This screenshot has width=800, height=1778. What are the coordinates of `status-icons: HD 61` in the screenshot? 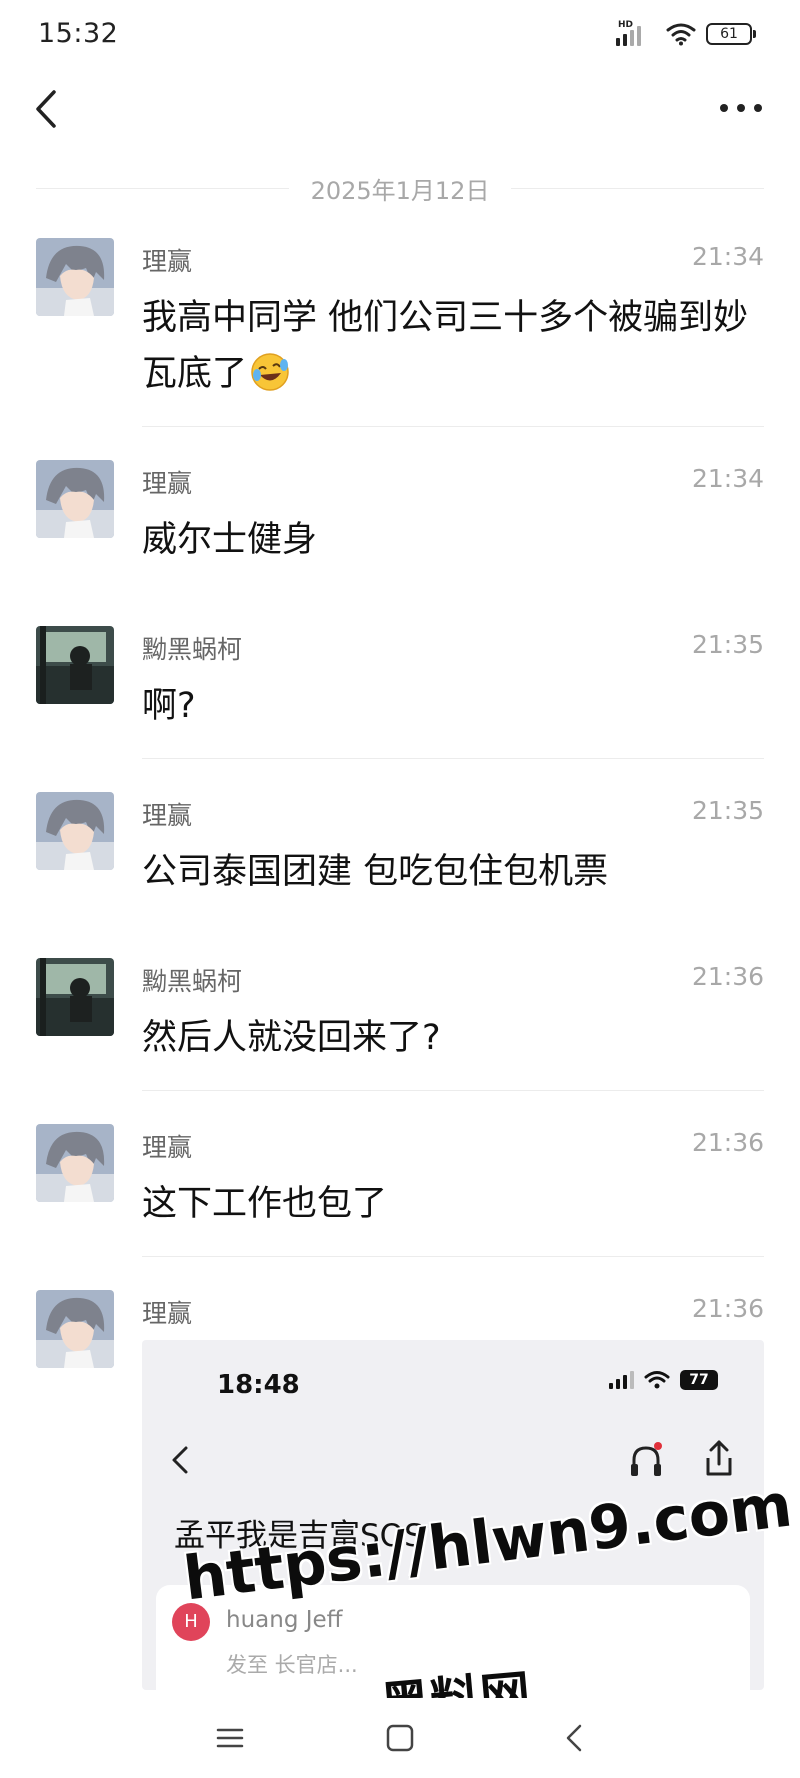 It's located at (686, 34).